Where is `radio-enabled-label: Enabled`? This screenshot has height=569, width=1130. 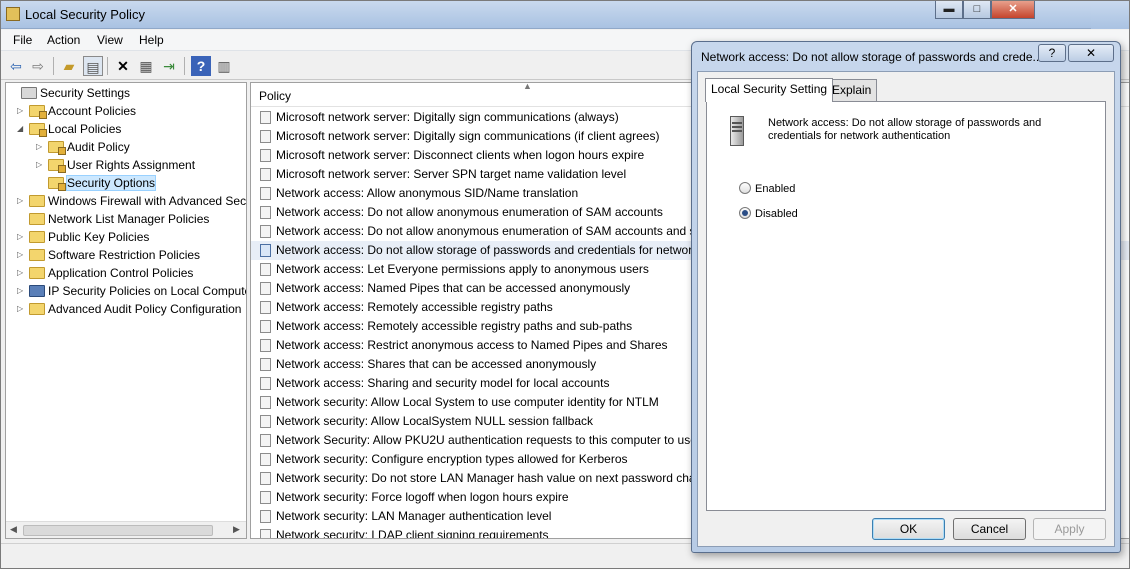
radio-enabled-label: Enabled is located at coordinates (775, 189).